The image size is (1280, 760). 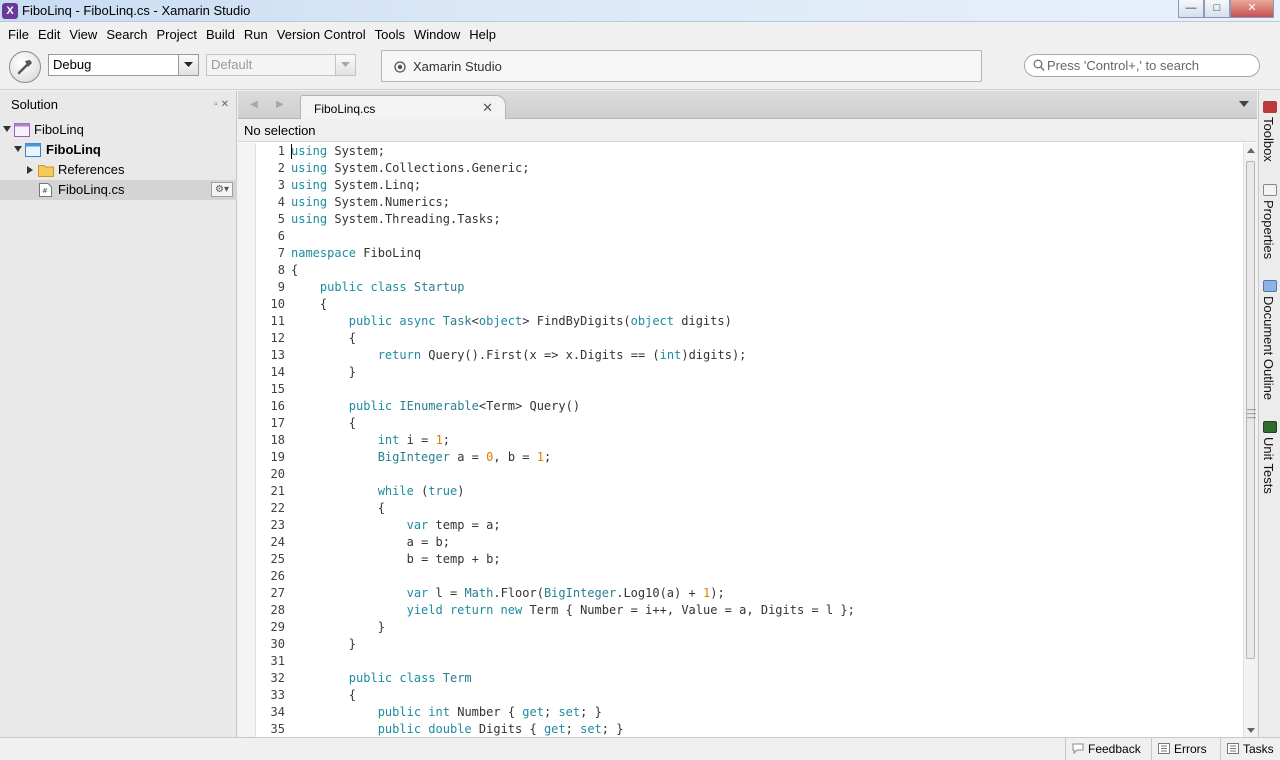 I want to click on menu-version-control: Version Control, so click(x=321, y=34).